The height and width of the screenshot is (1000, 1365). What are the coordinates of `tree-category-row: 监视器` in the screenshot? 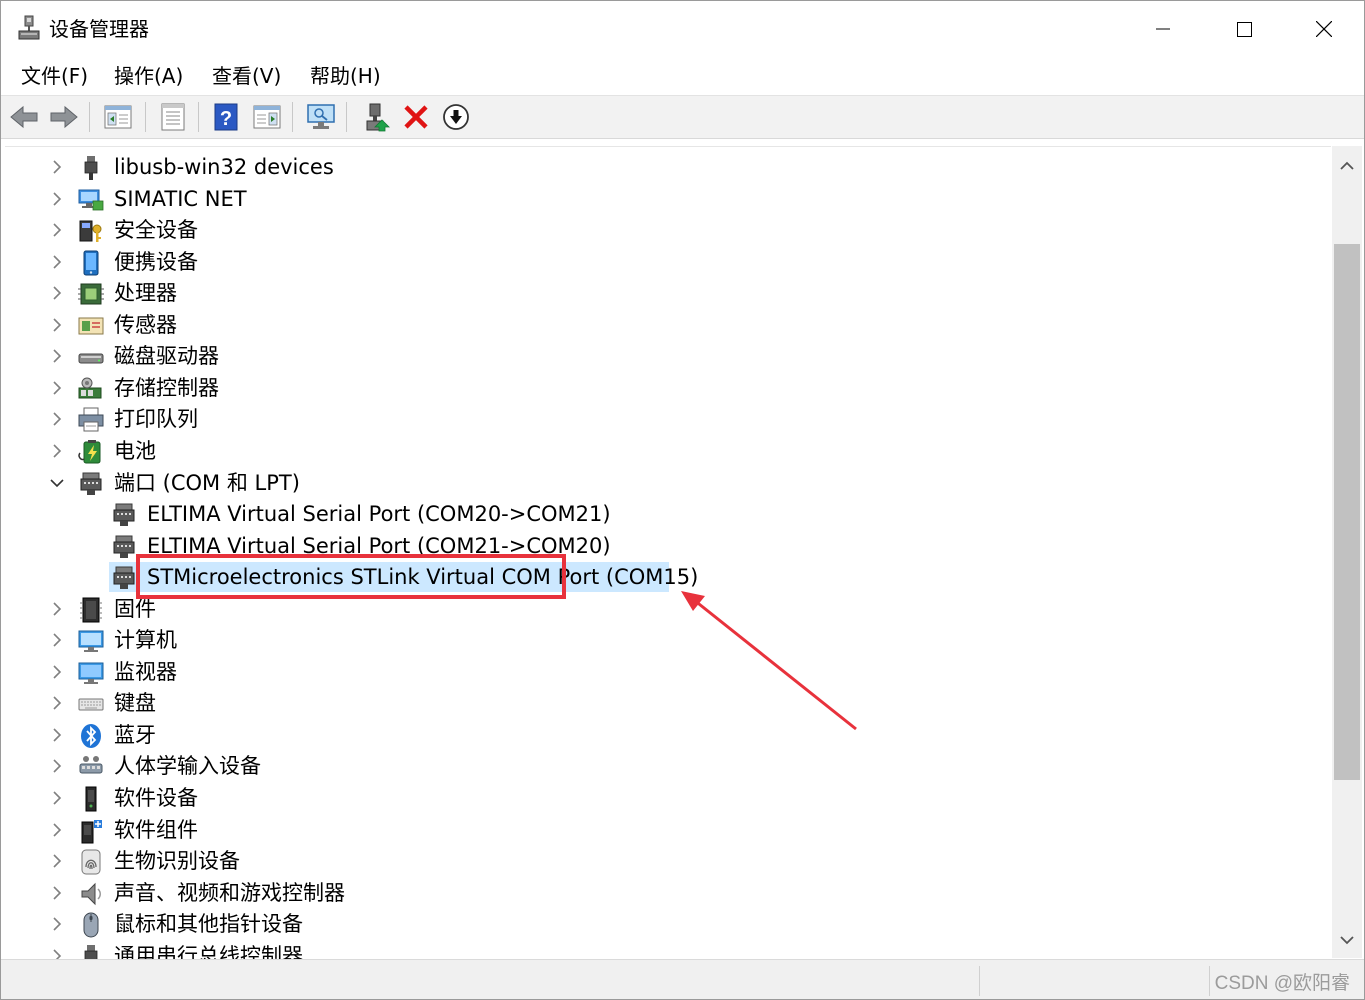 It's located at (655, 672).